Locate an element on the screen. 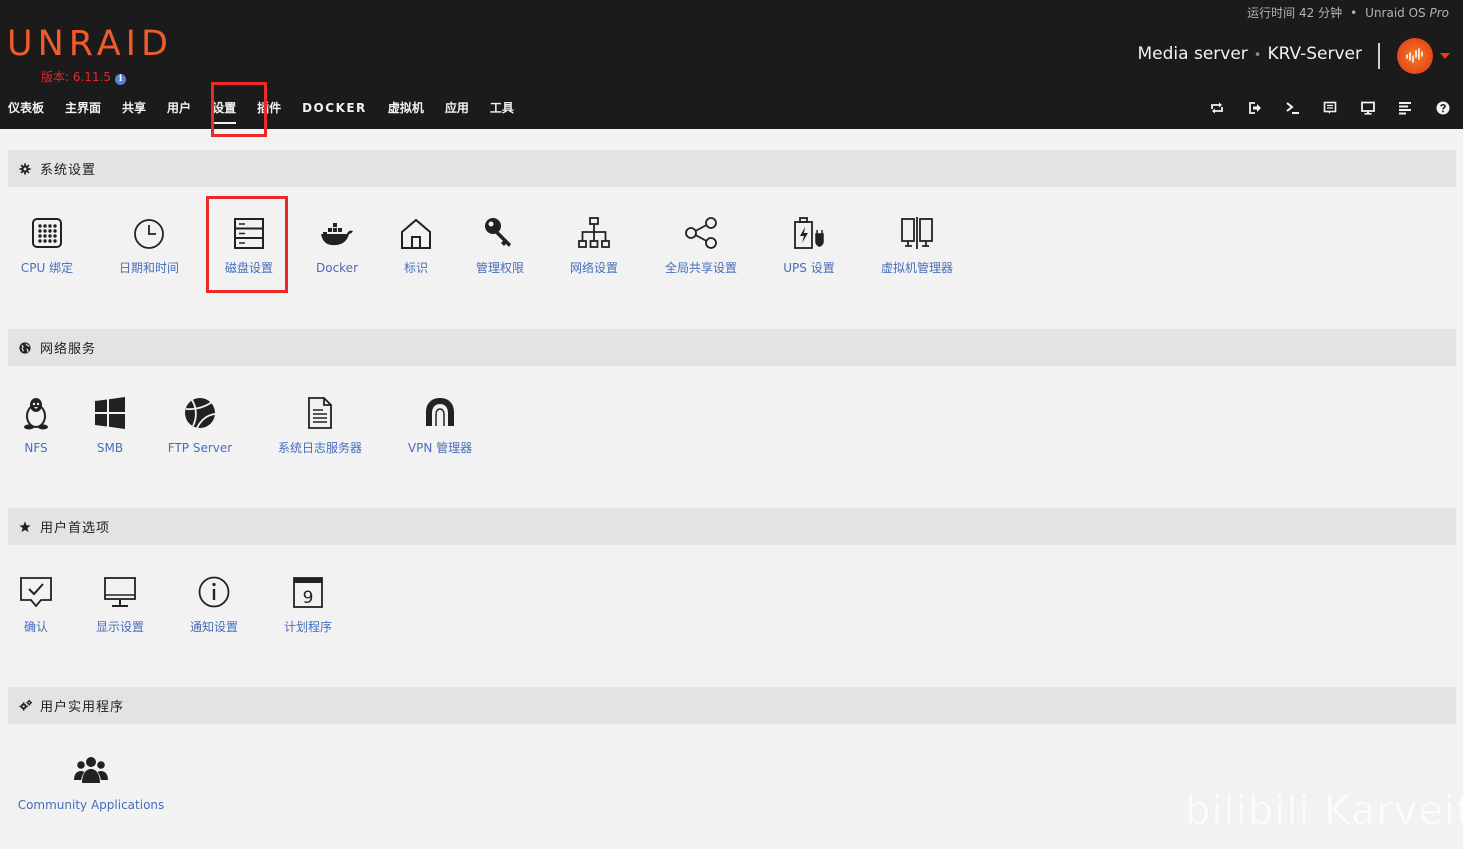 This screenshot has width=1463, height=849. nav-tools: 工具 is located at coordinates (502, 109).